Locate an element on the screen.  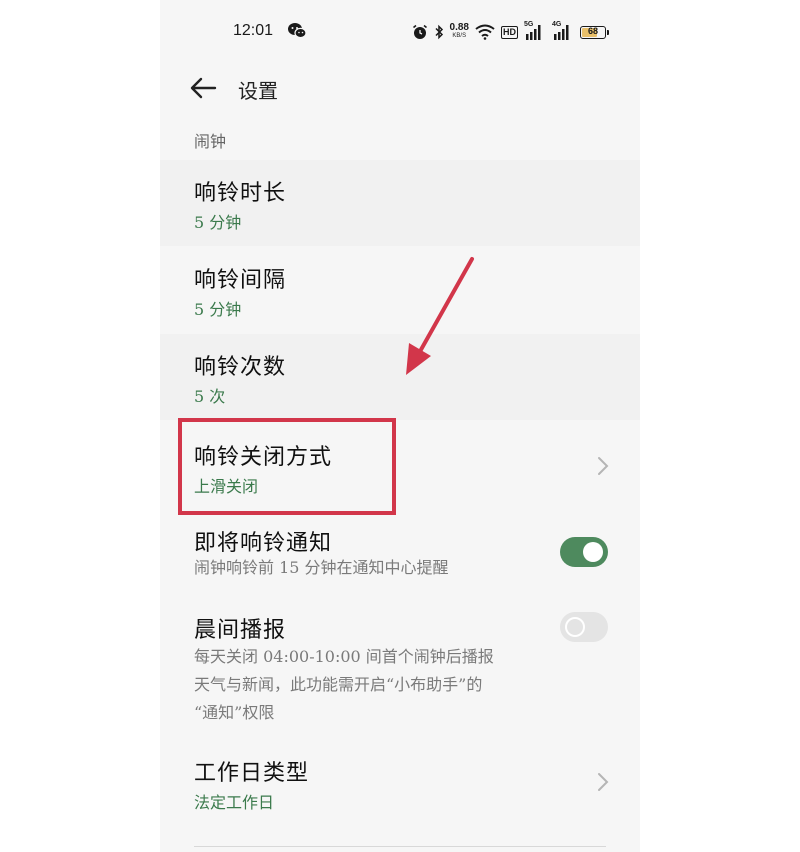
setting-upcoming-notification: 即将响铃通知 闹钟响铃前 15 分钟在通知中心提醒 is located at coordinates (400, 553).